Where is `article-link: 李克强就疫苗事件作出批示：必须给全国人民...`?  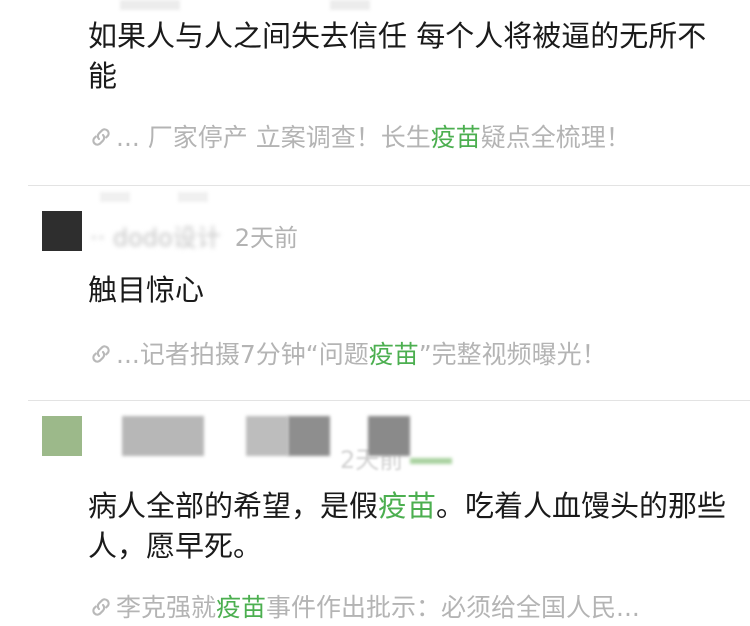 article-link: 李克强就疫苗事件作出批示：必须给全国人民... is located at coordinates (364, 606).